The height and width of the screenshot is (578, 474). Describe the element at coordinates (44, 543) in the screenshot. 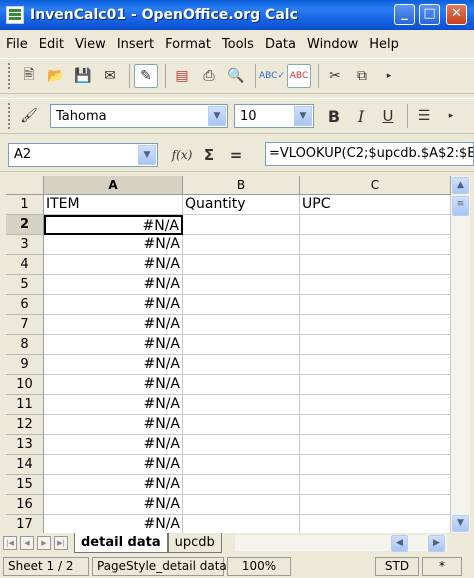

I see `next-sheet-icon: ▶` at that location.